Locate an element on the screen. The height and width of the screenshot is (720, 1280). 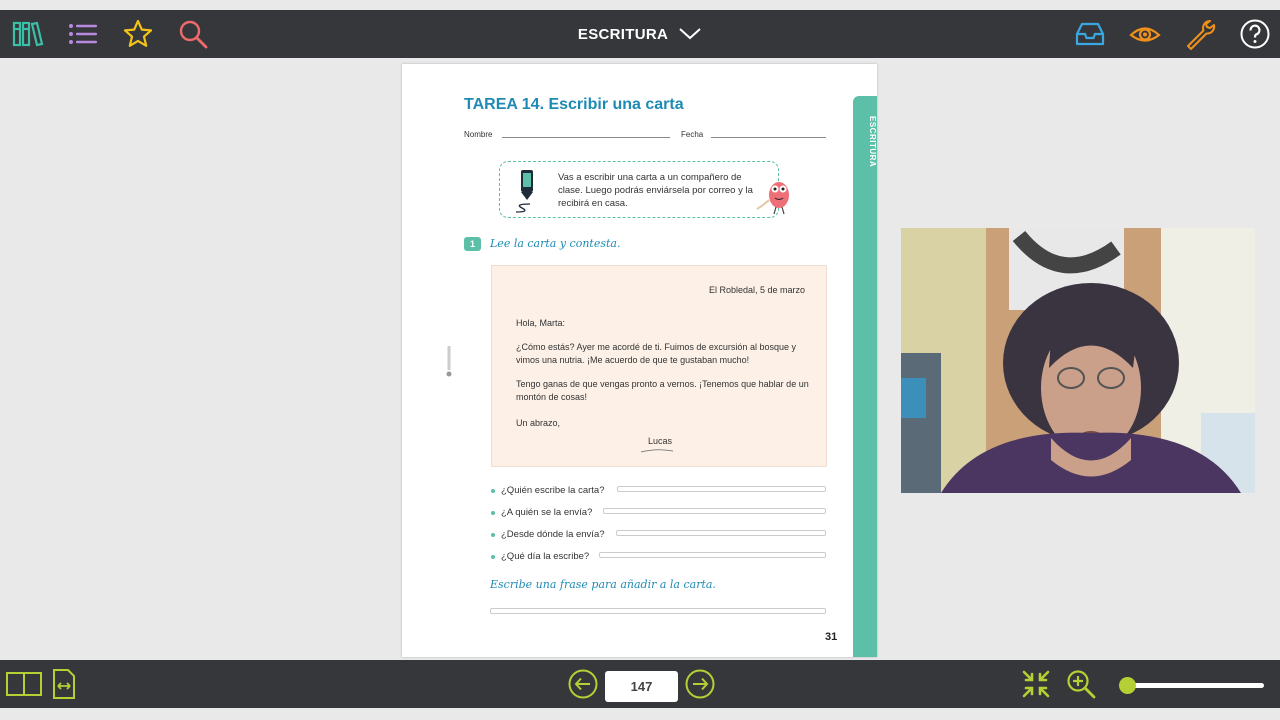
index-list-icon is located at coordinates (83, 34).